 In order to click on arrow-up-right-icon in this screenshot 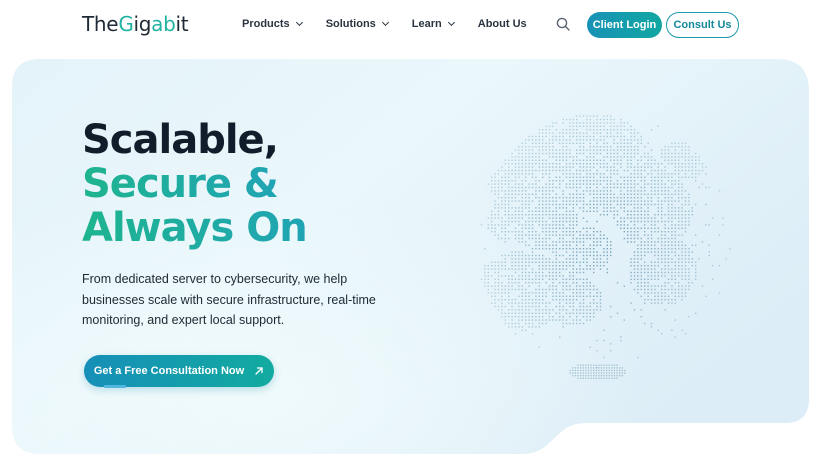, I will do `click(259, 371)`.